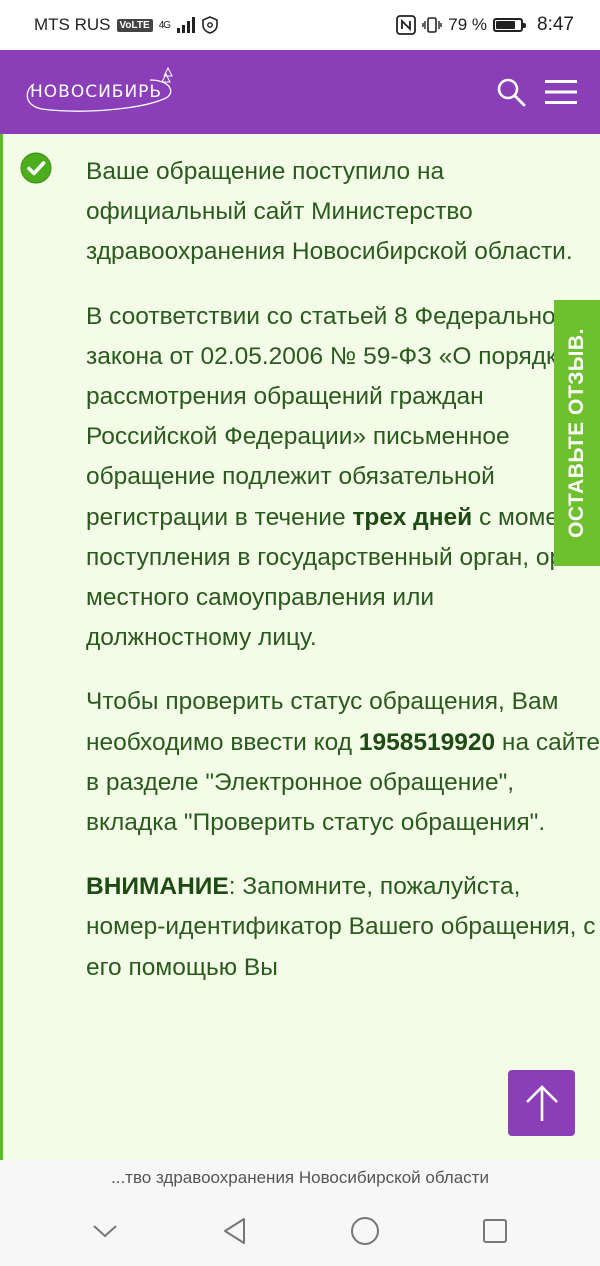  I want to click on search-icon, so click(511, 92).